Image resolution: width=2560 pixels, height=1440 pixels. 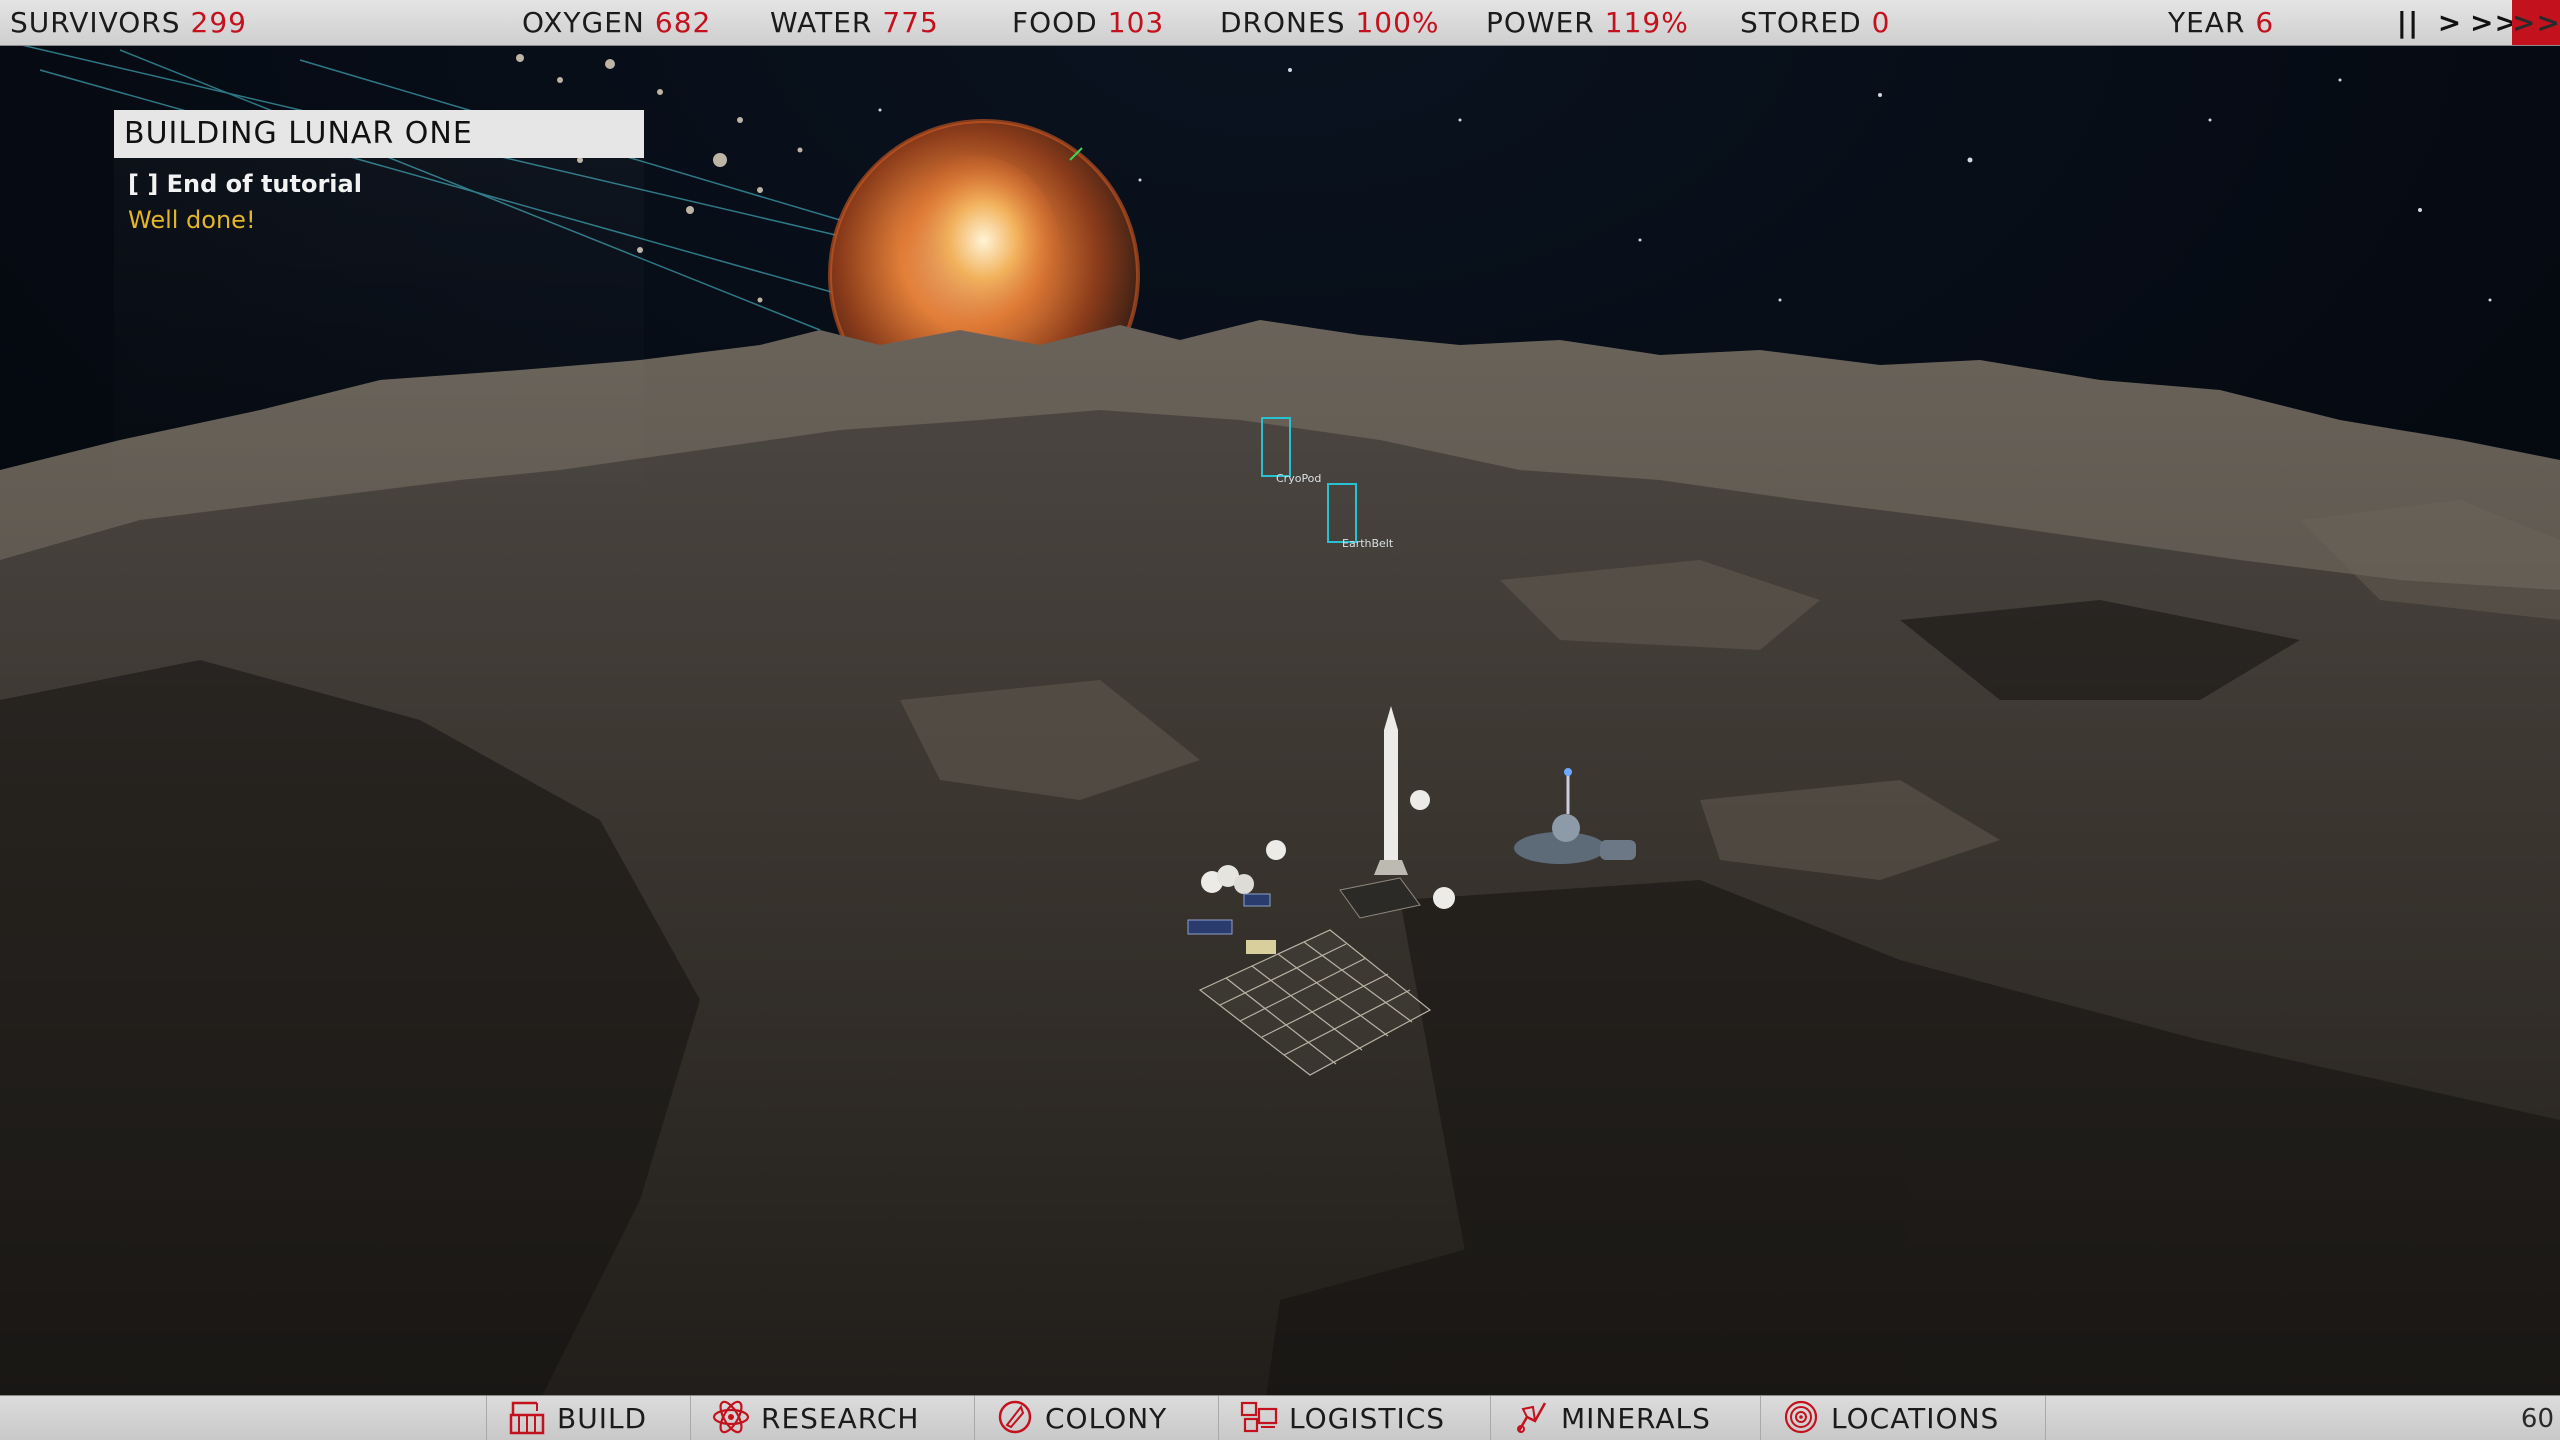 What do you see at coordinates (1881, 22) in the screenshot?
I see `stat-value: 0` at bounding box center [1881, 22].